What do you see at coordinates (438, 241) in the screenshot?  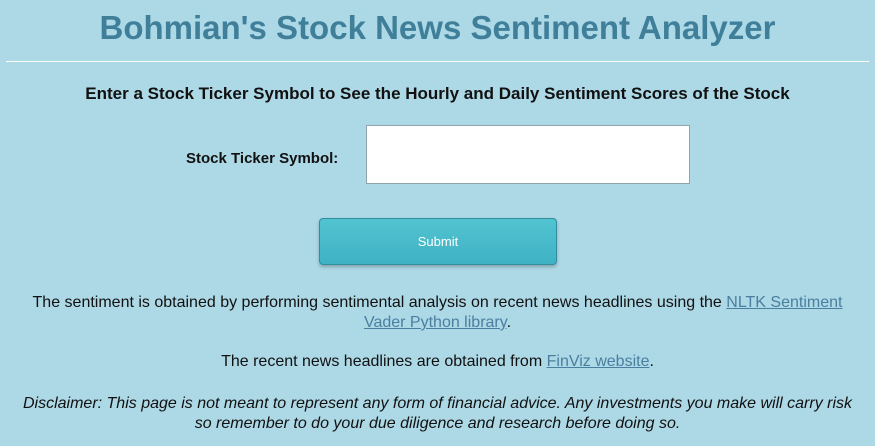 I see `submit-button: Submit` at bounding box center [438, 241].